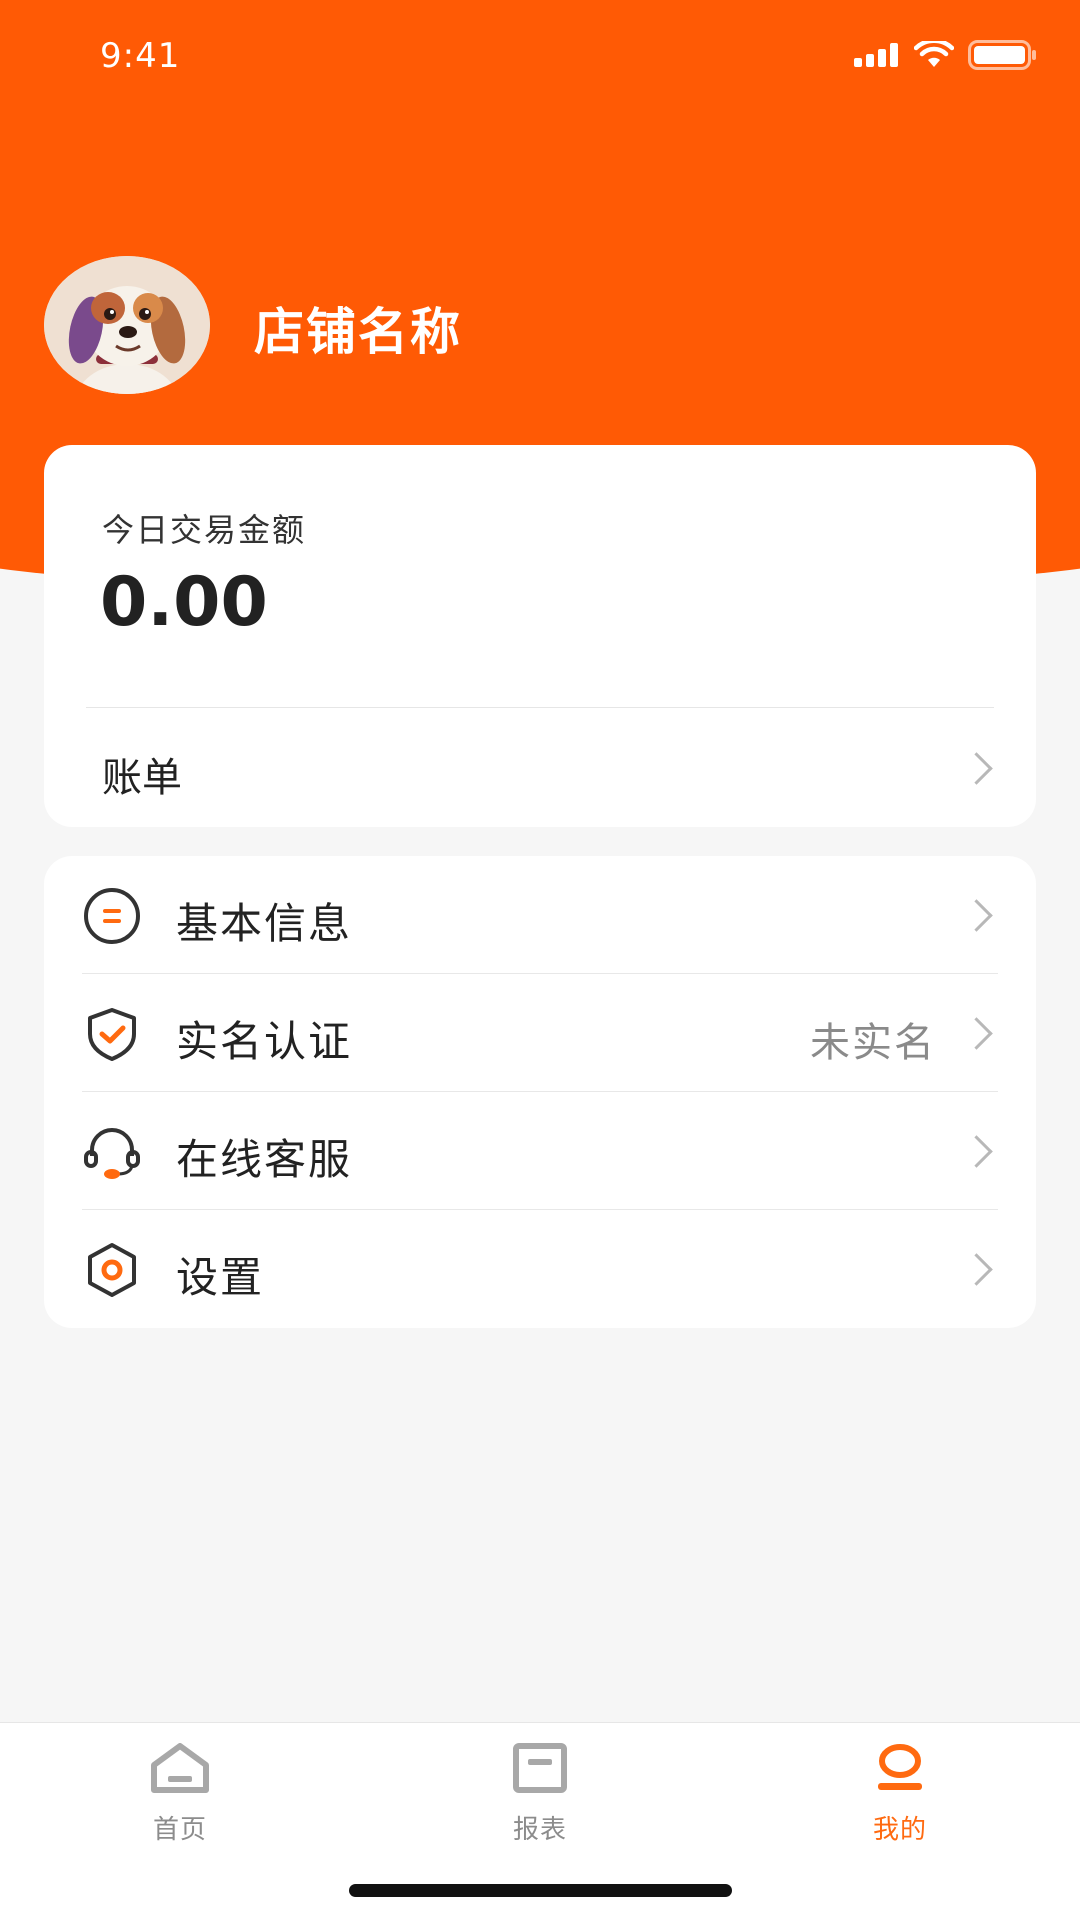  What do you see at coordinates (540, 1033) in the screenshot?
I see `menu-item-real-name: 实名认证 未实名` at bounding box center [540, 1033].